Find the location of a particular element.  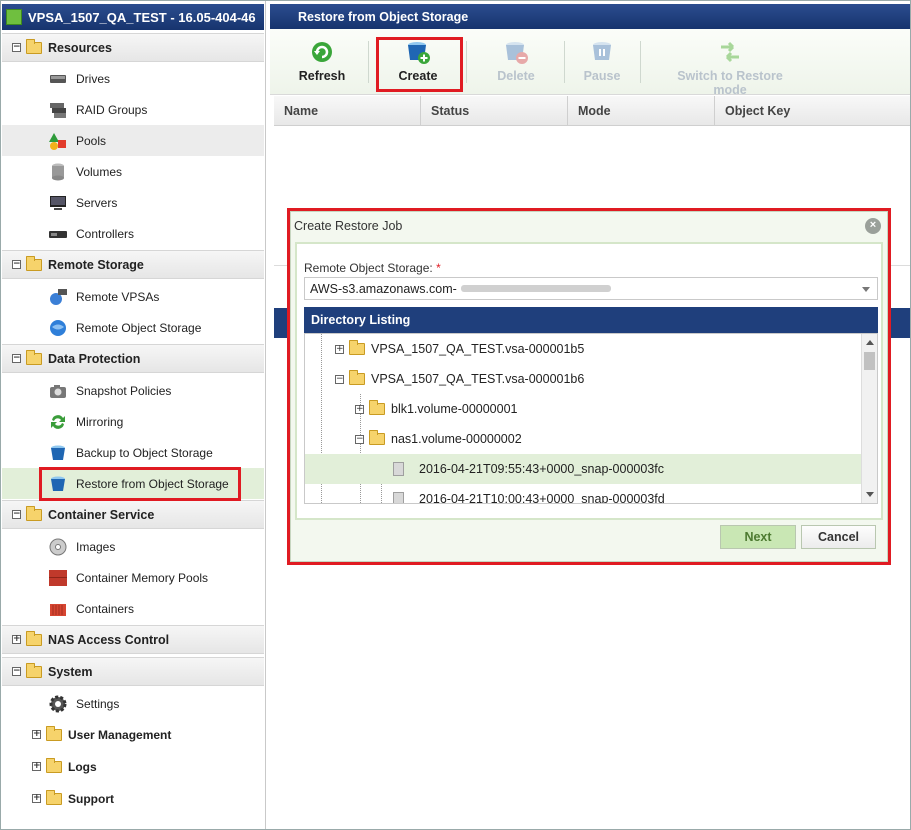

delete-button: Delete is located at coordinates (516, 61).